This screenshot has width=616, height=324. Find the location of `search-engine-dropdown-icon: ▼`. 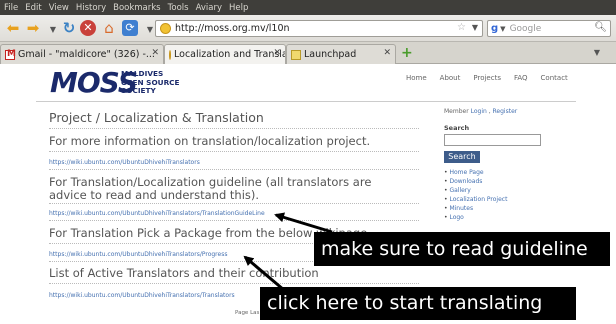

search-engine-dropdown-icon: ▼ is located at coordinates (502, 29).